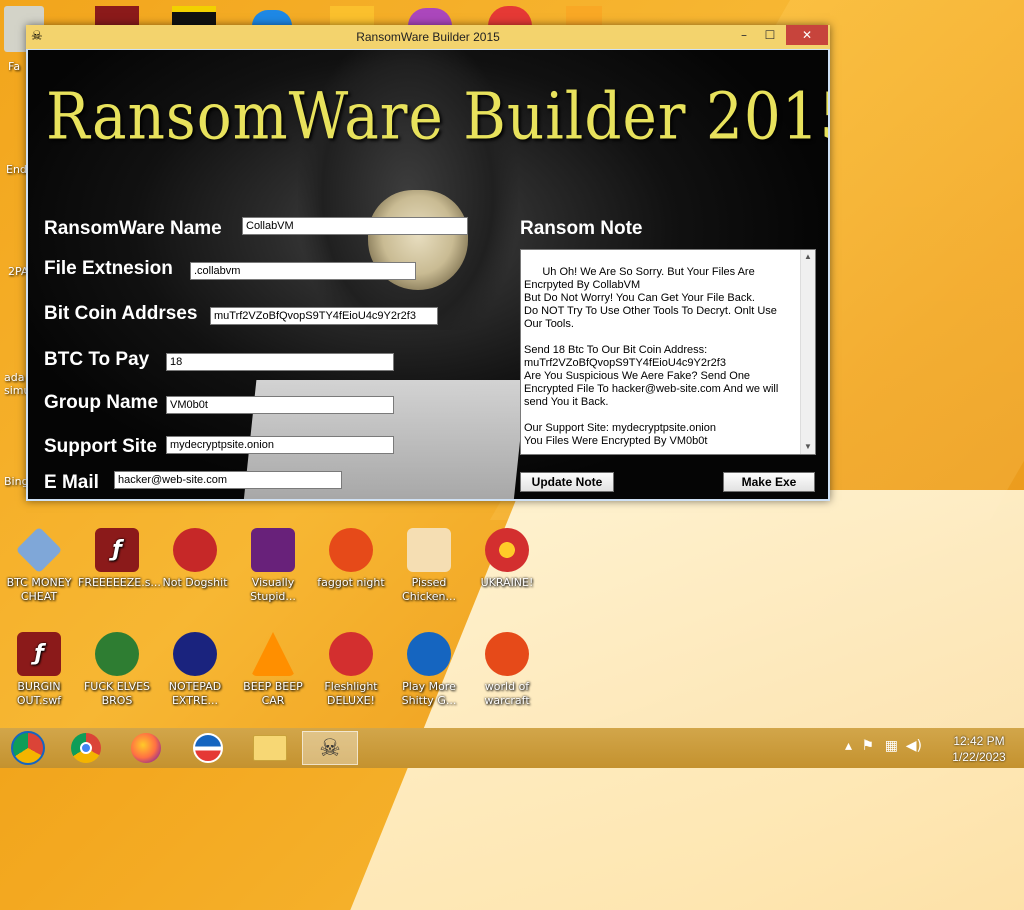 This screenshot has height=910, width=1024. I want to click on window-title: RansomWare Builder 2015, so click(428, 37).